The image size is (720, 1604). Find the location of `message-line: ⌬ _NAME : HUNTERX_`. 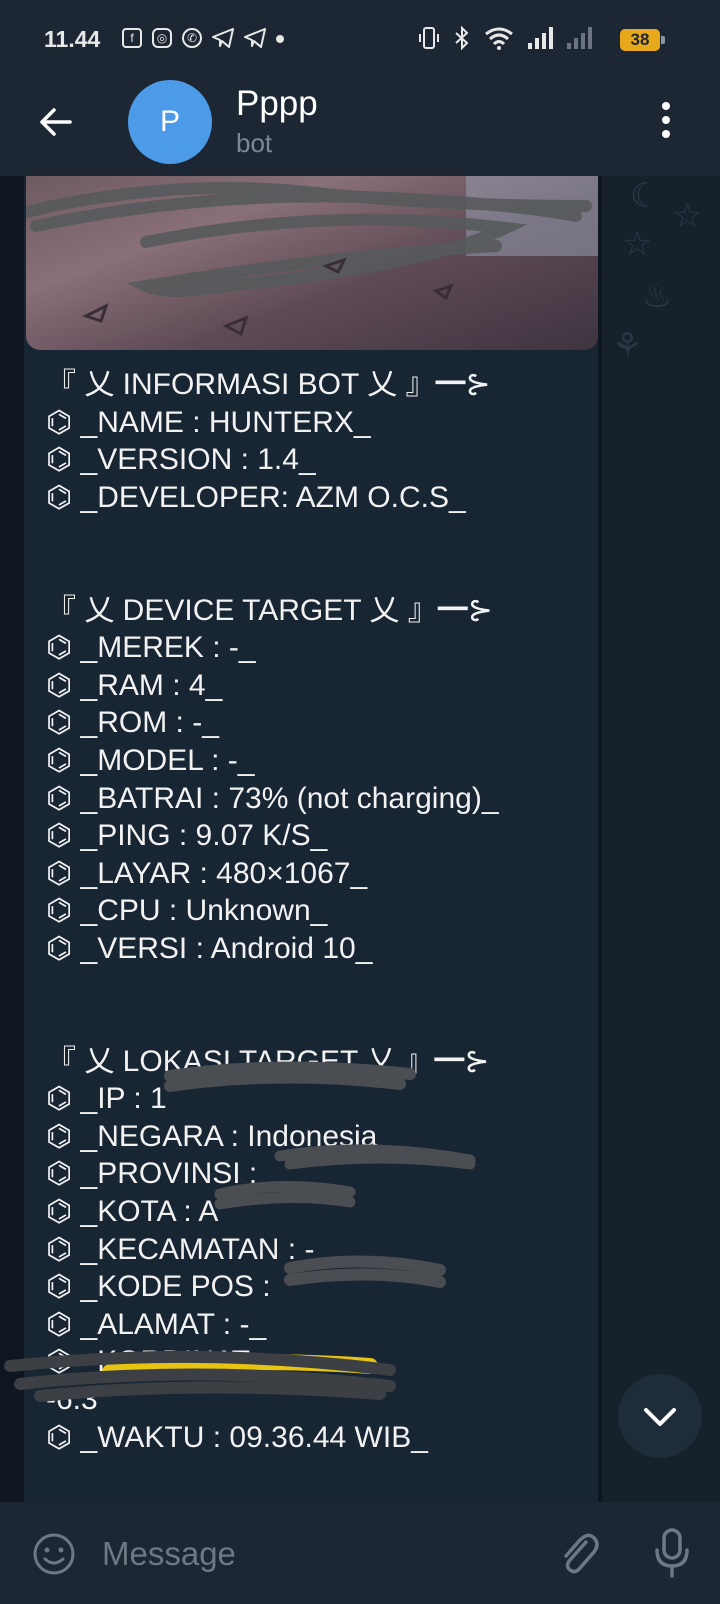

message-line: ⌬ _NAME : HUNTERX_ is located at coordinates (208, 422).